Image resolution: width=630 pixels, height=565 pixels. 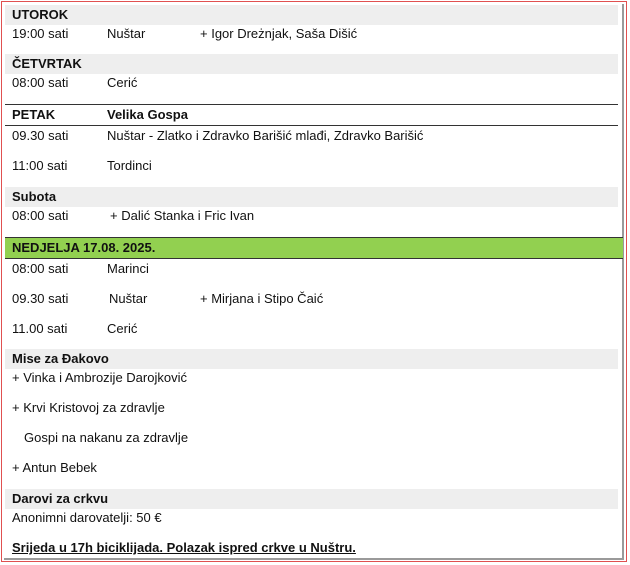 What do you see at coordinates (311, 216) in the screenshot?
I see `schedule-row: 08:00 sati + Dalić Stanka i Fric Ivan` at bounding box center [311, 216].